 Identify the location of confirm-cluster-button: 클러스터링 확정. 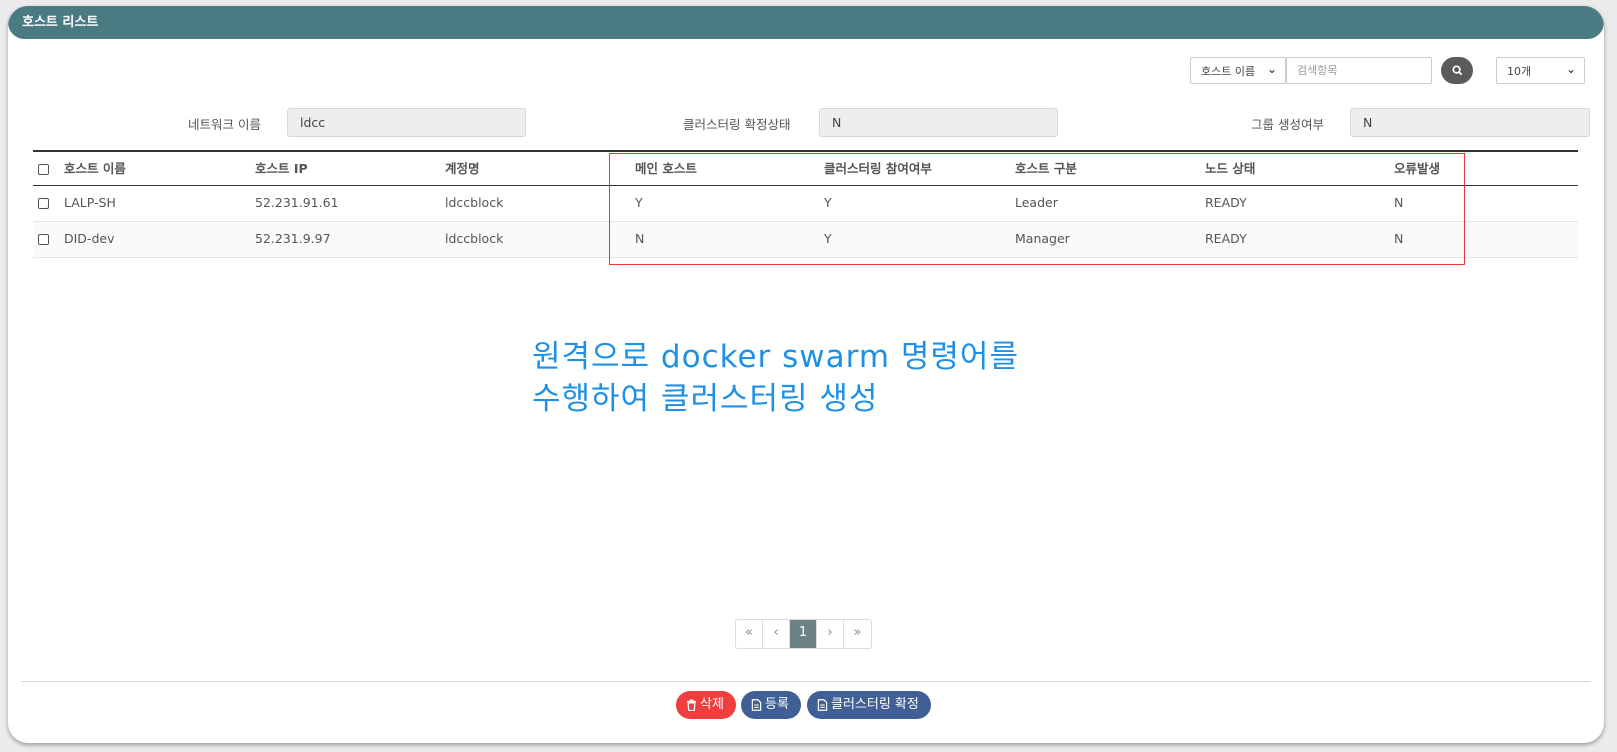
(869, 705).